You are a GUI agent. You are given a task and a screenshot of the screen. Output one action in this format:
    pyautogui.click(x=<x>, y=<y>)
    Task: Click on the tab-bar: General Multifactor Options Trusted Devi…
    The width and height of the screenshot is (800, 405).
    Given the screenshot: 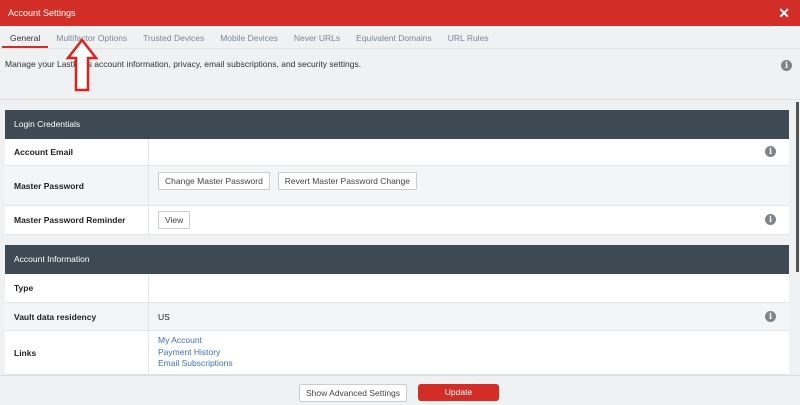 What is the action you would take?
    pyautogui.click(x=400, y=37)
    